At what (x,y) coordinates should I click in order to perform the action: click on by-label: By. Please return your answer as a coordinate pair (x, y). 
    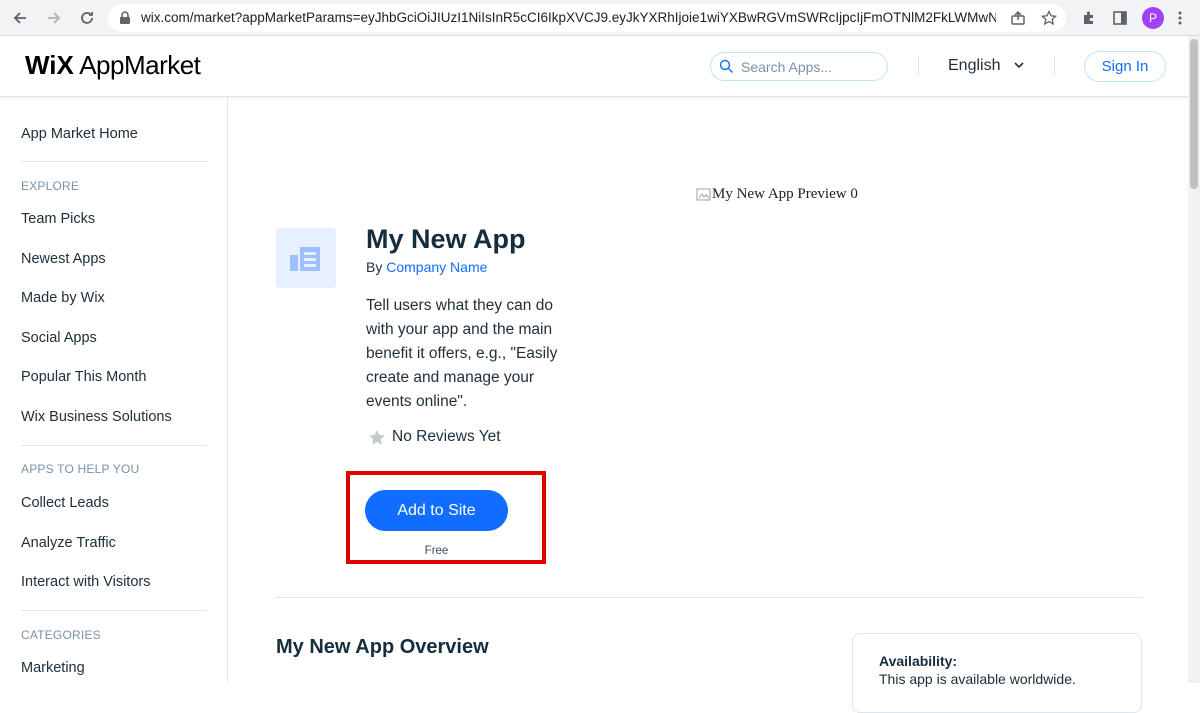
    Looking at the image, I should click on (374, 267).